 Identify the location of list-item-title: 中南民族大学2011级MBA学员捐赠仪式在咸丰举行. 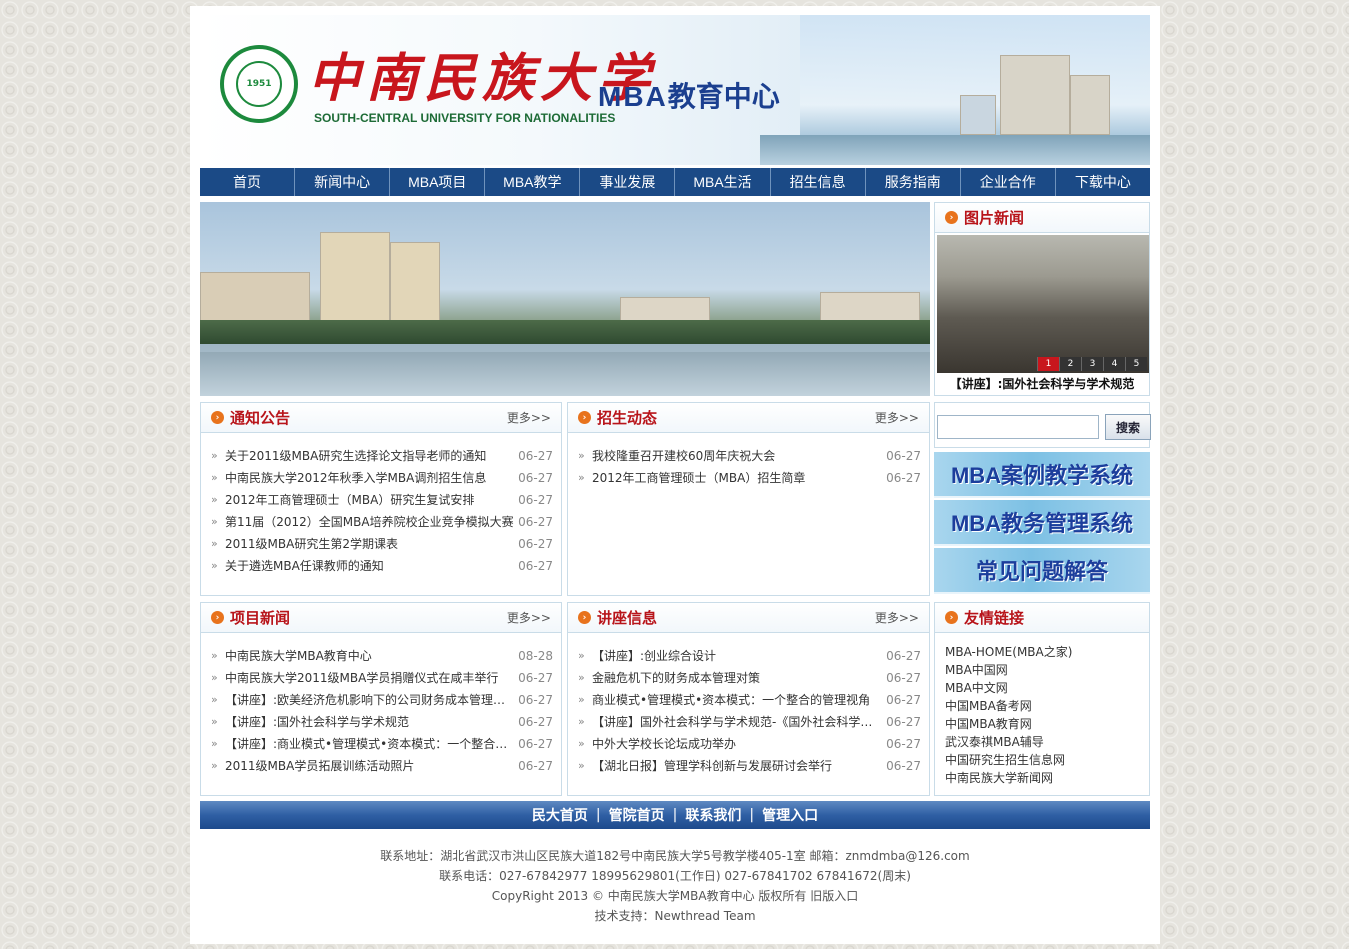
(370, 678).